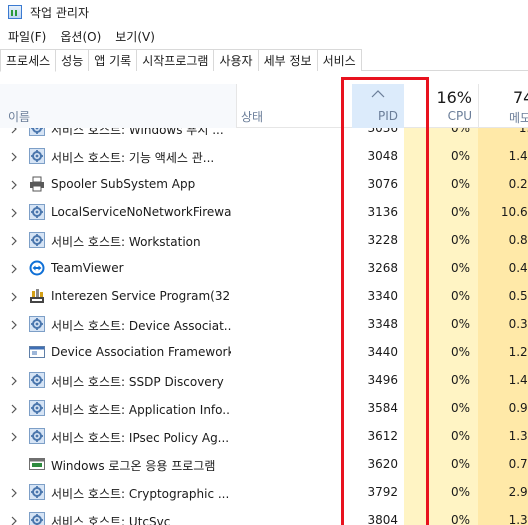  I want to click on process-row: 서비스 호스트: UtcSvc 3804 0% 1.3M, so click(264, 515).